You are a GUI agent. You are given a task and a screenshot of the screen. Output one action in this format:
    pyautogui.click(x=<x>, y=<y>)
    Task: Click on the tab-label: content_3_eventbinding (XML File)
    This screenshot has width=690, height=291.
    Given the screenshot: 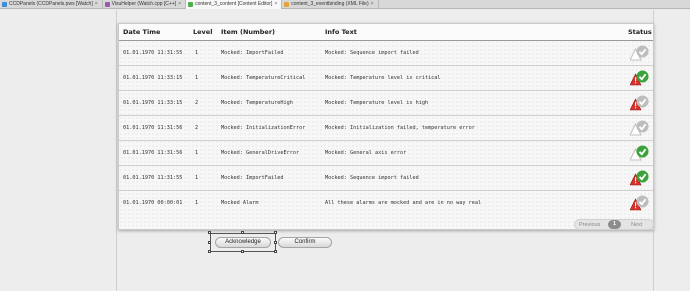 What is the action you would take?
    pyautogui.click(x=330, y=4)
    